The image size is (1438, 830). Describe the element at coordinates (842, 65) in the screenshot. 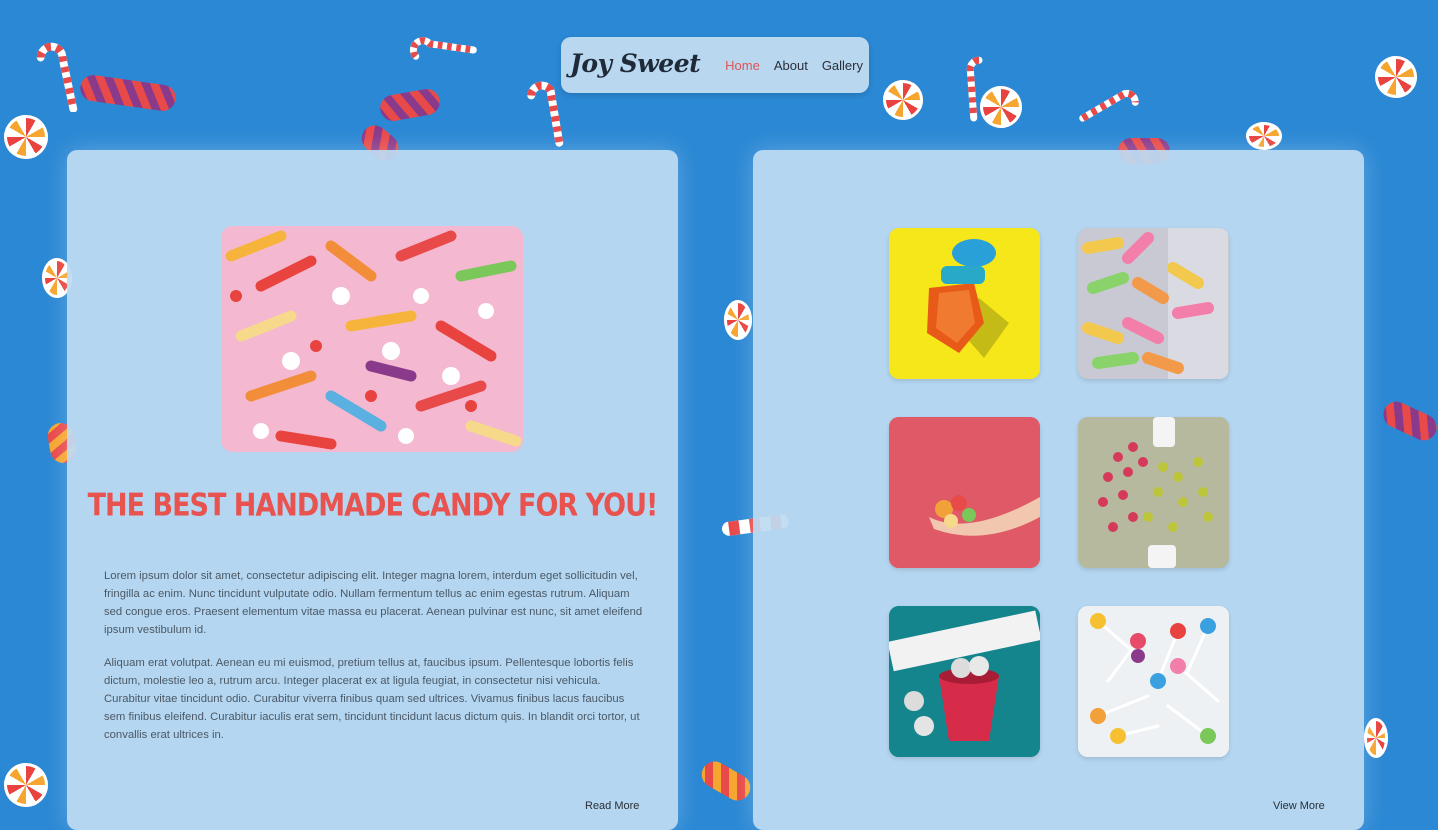

I see `nav-gallery-link: Gallery` at that location.